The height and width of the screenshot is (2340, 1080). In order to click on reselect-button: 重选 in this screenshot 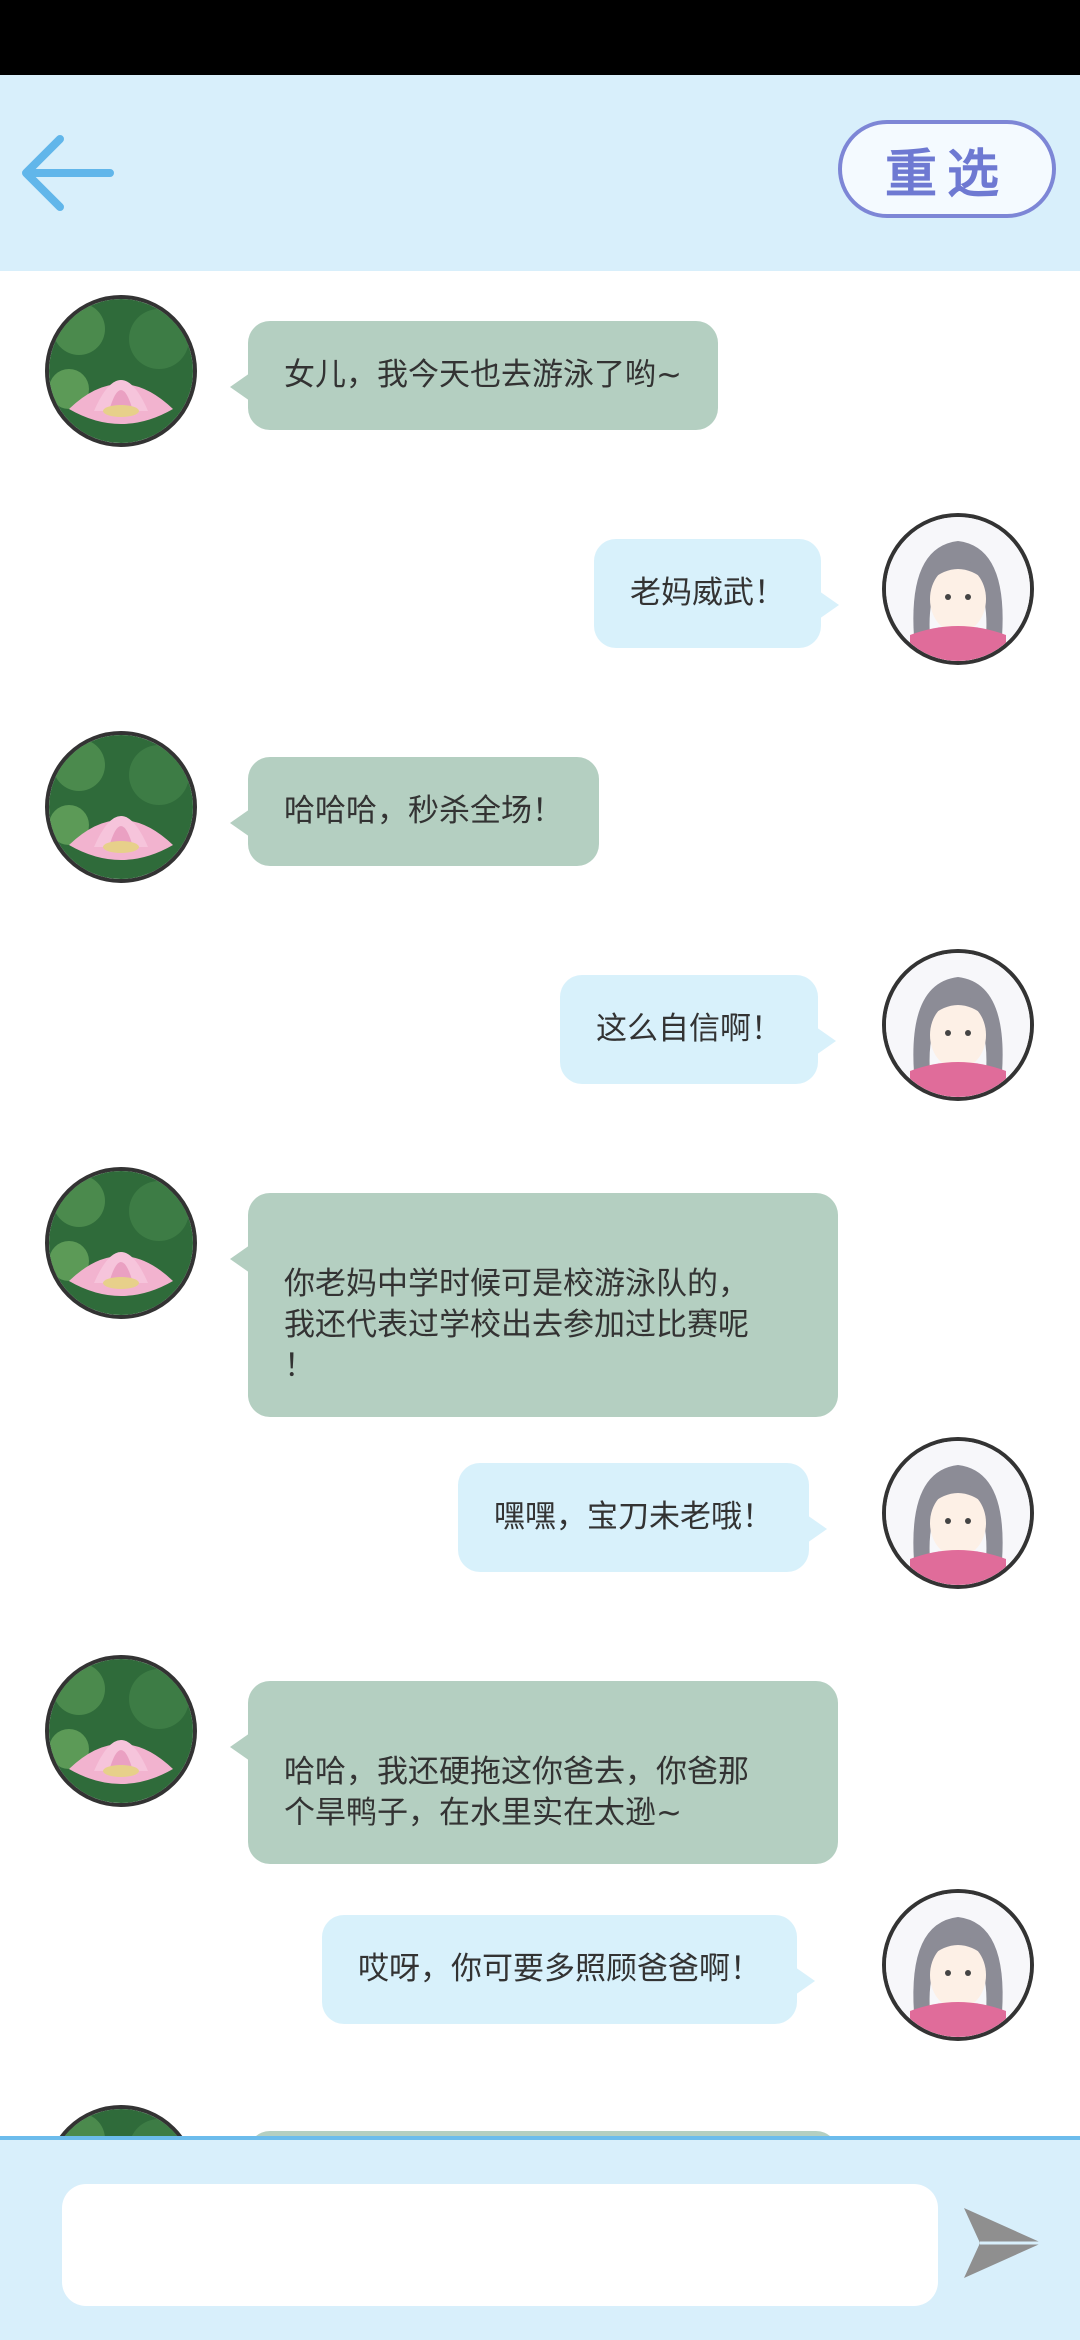, I will do `click(947, 169)`.